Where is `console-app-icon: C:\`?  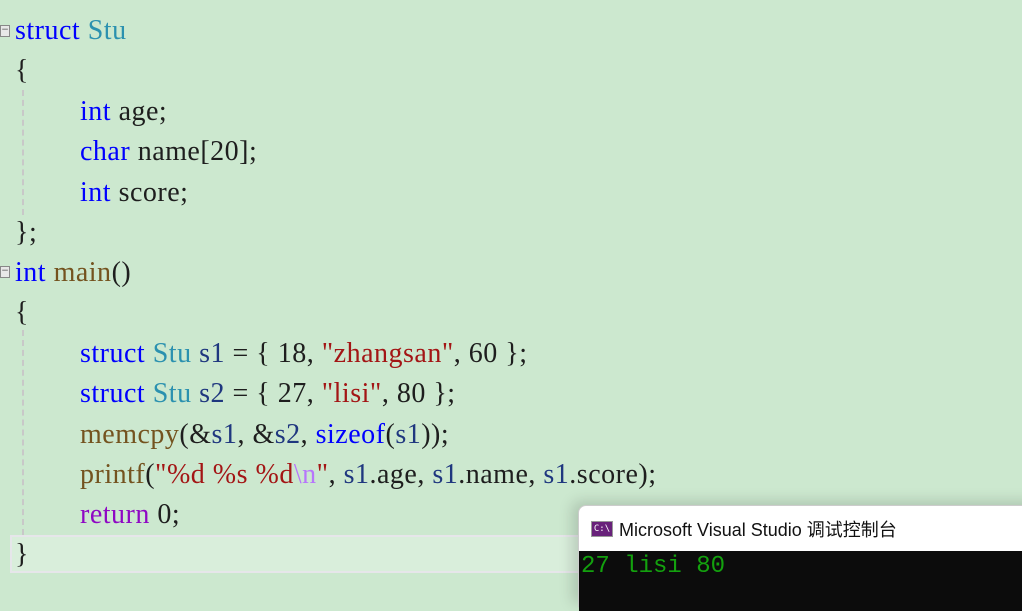
console-app-icon: C:\ is located at coordinates (602, 529).